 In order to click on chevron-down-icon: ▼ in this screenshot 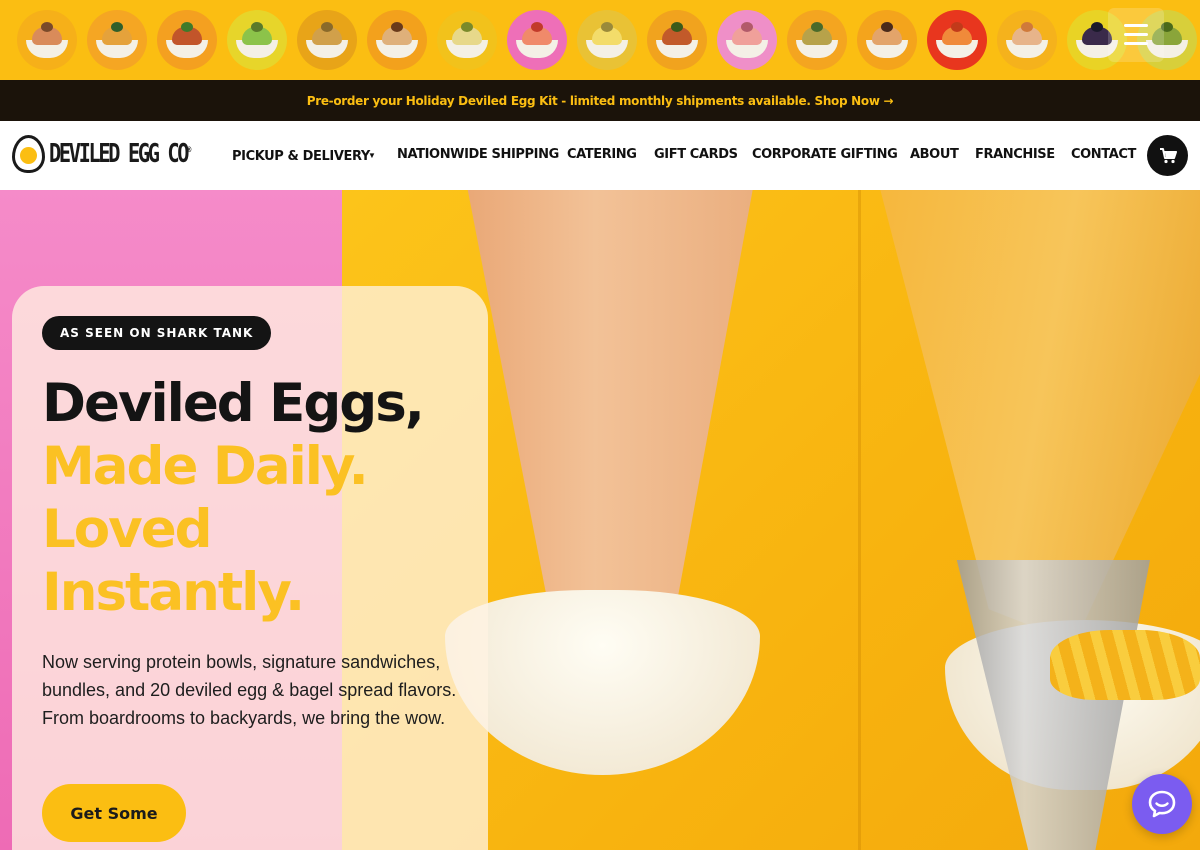, I will do `click(372, 155)`.